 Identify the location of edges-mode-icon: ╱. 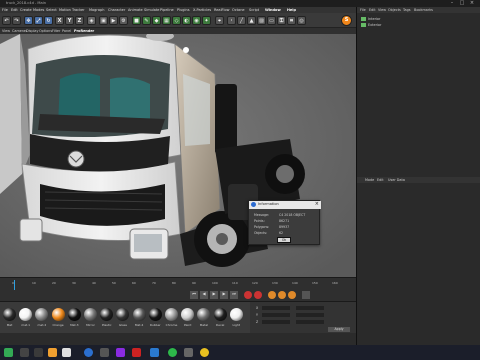
(241, 20).